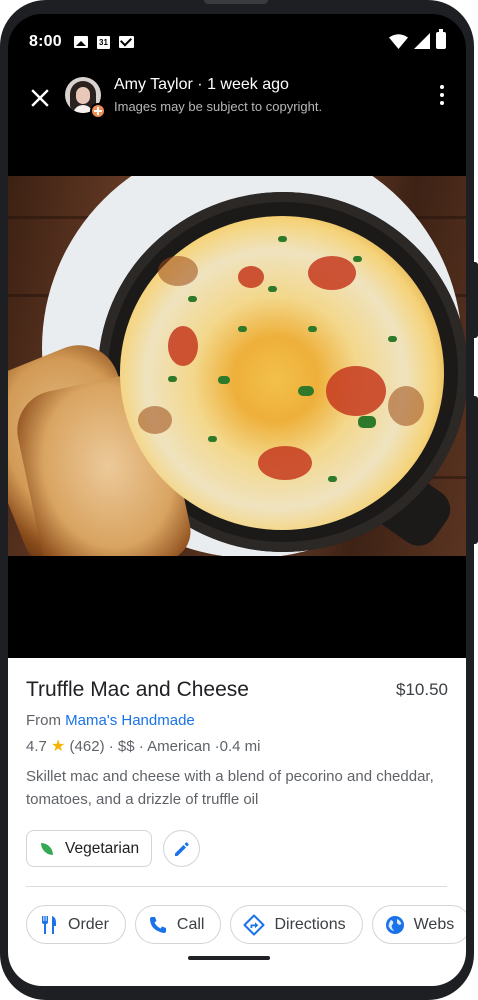 Image resolution: width=478 pixels, height=1000 pixels. I want to click on speaker-grille, so click(236, 2).